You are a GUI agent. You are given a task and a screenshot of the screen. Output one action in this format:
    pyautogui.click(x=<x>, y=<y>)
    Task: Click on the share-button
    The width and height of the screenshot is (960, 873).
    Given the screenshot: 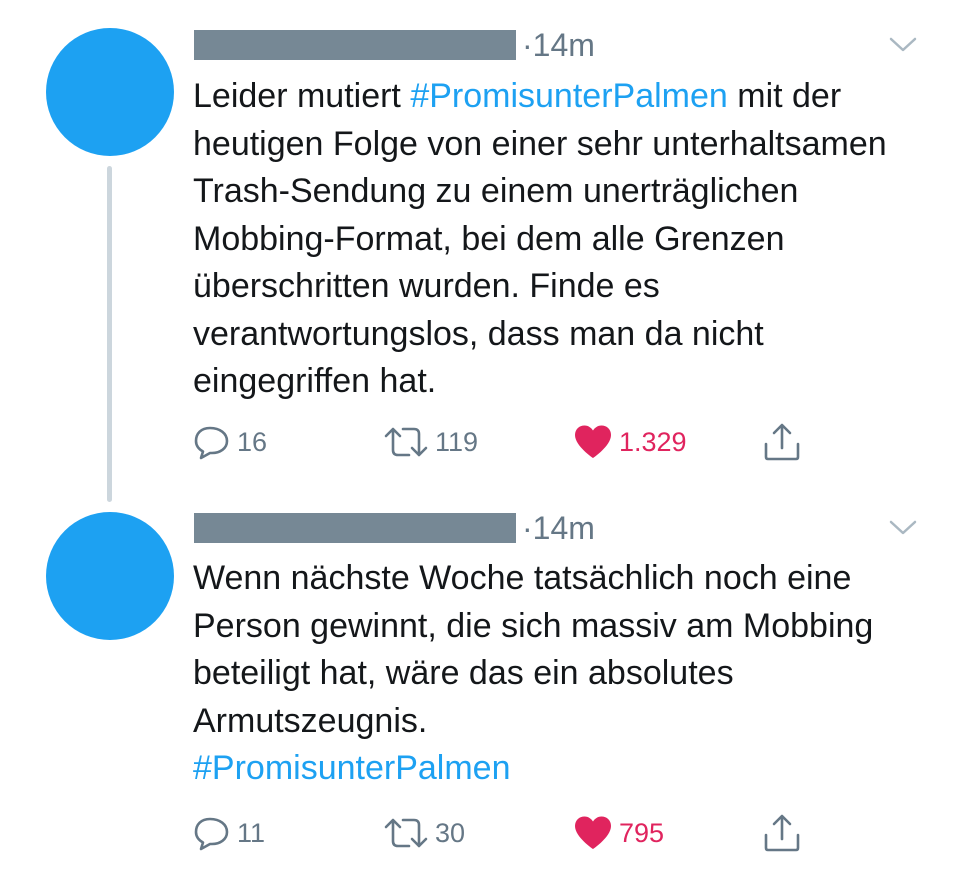 What is the action you would take?
    pyautogui.click(x=782, y=833)
    